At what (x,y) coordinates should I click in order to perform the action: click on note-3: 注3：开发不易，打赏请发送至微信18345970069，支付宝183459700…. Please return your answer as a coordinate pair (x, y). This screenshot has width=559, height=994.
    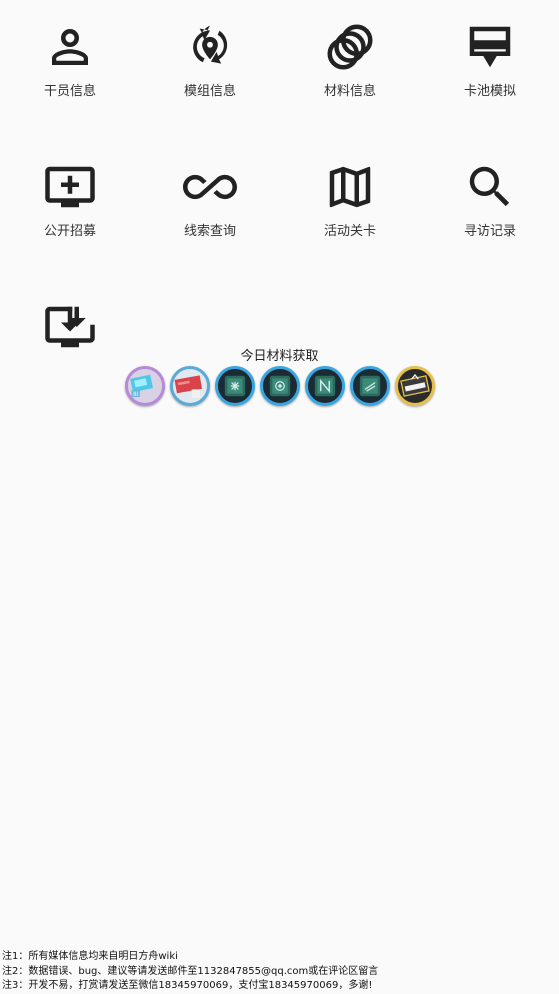
    Looking at the image, I should click on (187, 985).